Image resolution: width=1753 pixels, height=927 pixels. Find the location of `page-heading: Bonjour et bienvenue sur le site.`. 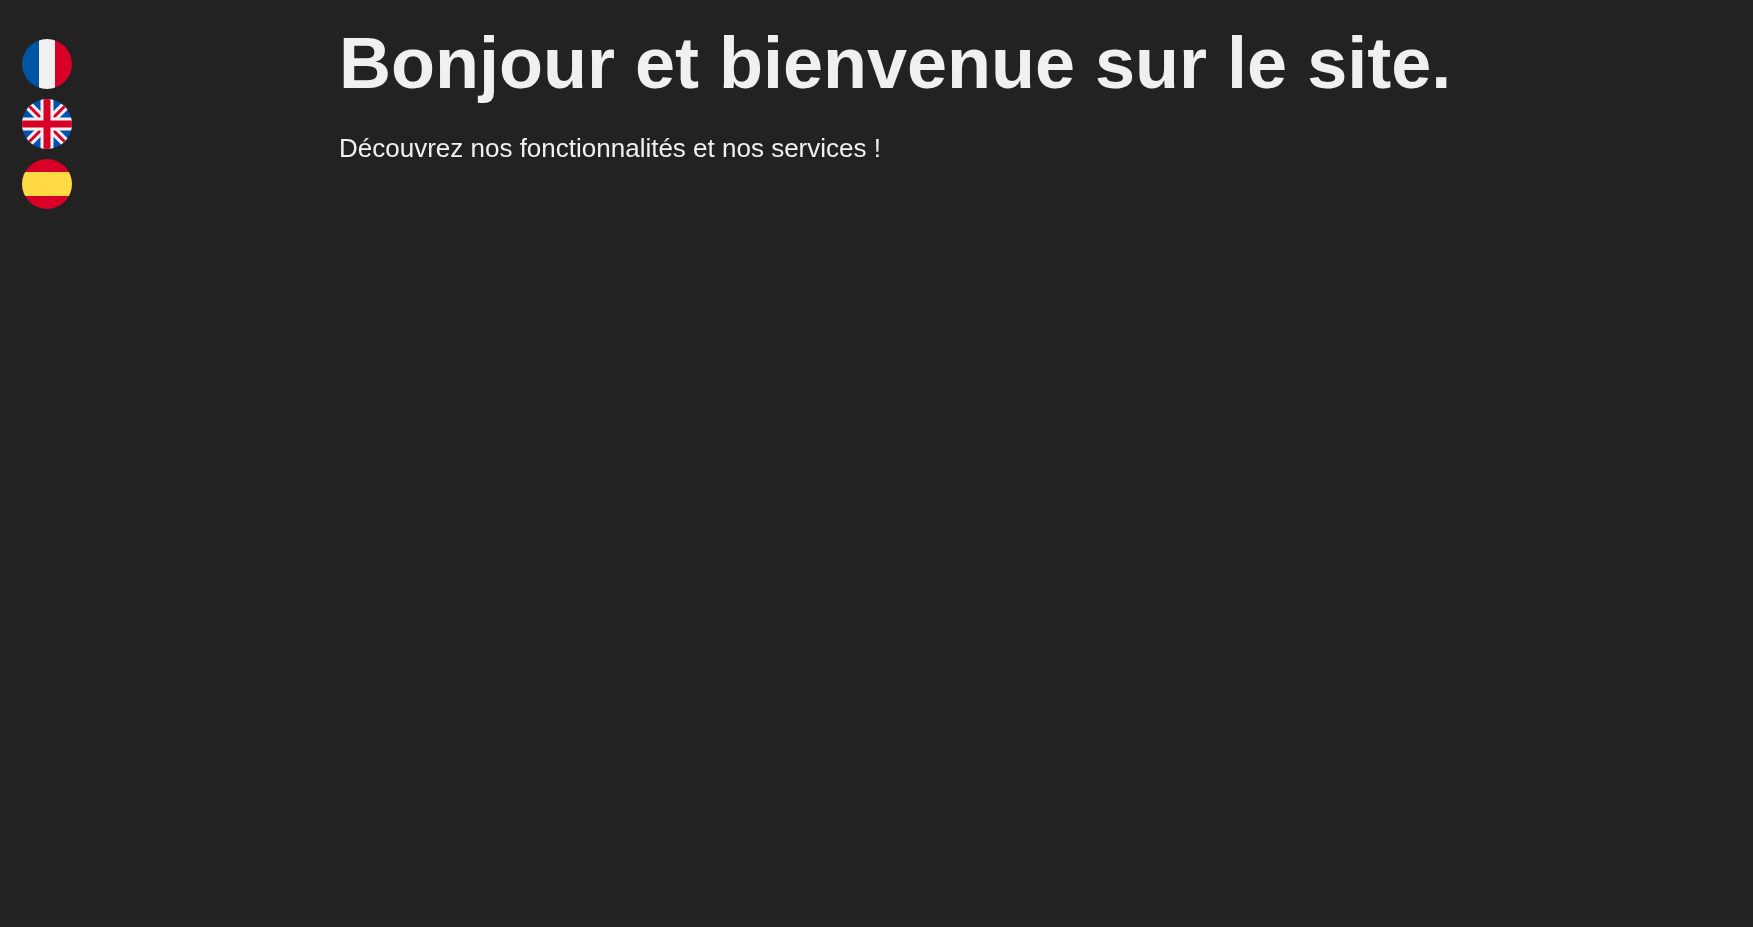

page-heading: Bonjour et bienvenue sur le site. is located at coordinates (895, 63).